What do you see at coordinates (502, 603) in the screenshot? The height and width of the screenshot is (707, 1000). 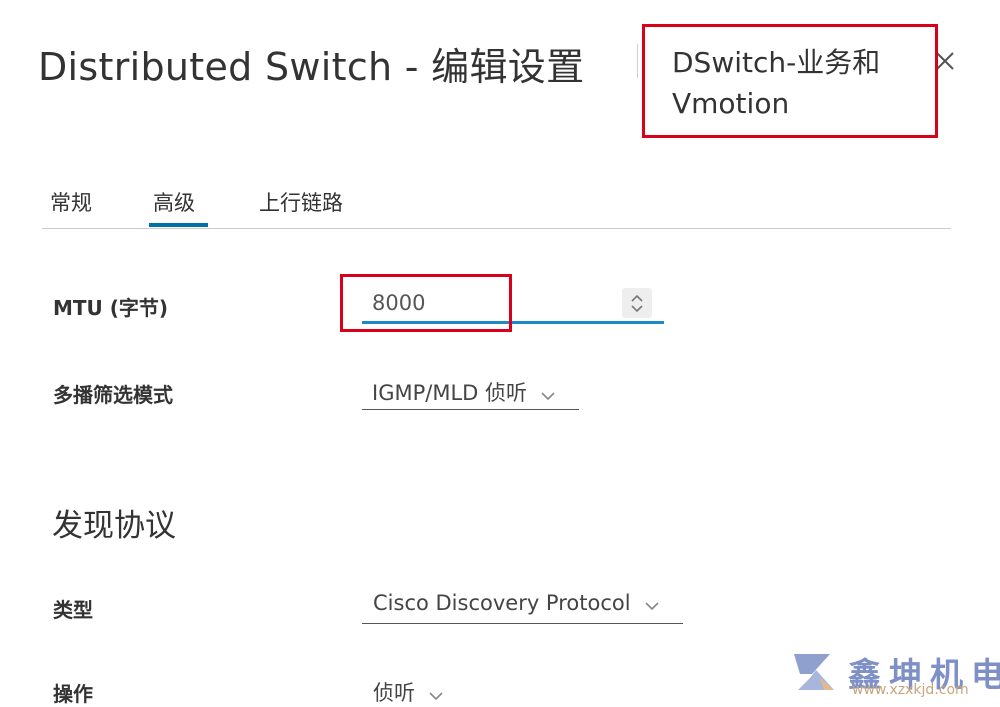 I see `protocol-type-value: Cisco Discovery Protocol` at bounding box center [502, 603].